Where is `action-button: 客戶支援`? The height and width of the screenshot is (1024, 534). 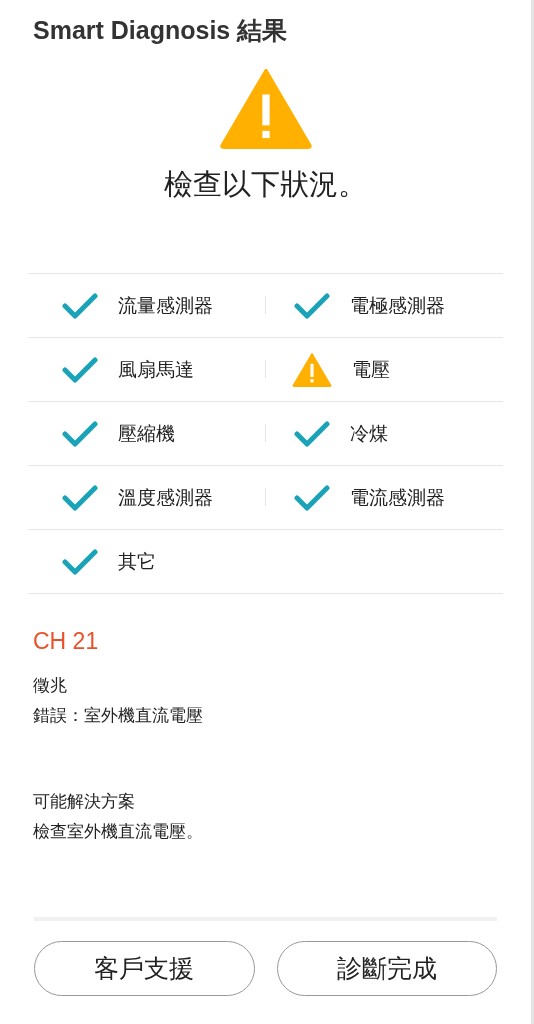 action-button: 客戶支援 is located at coordinates (144, 968).